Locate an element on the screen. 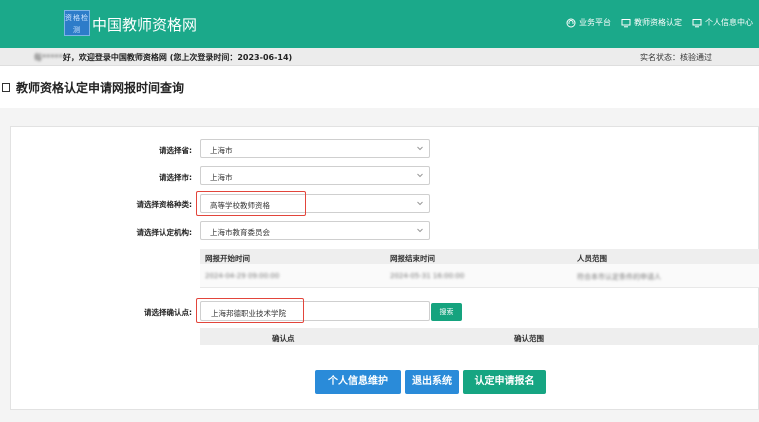 The image size is (759, 422). nav-personal-center: 个人信息中心 is located at coordinates (722, 22).